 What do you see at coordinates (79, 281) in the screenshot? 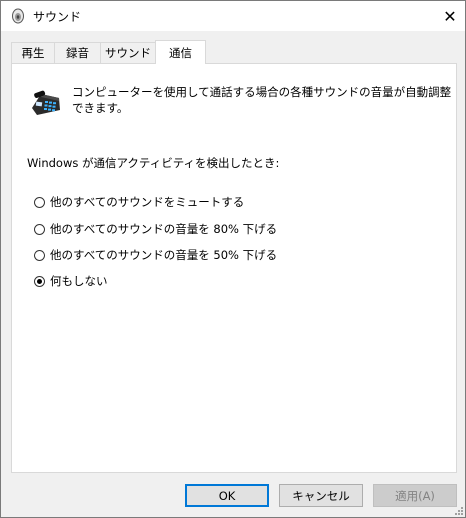
I see `option-label: 何もしない` at bounding box center [79, 281].